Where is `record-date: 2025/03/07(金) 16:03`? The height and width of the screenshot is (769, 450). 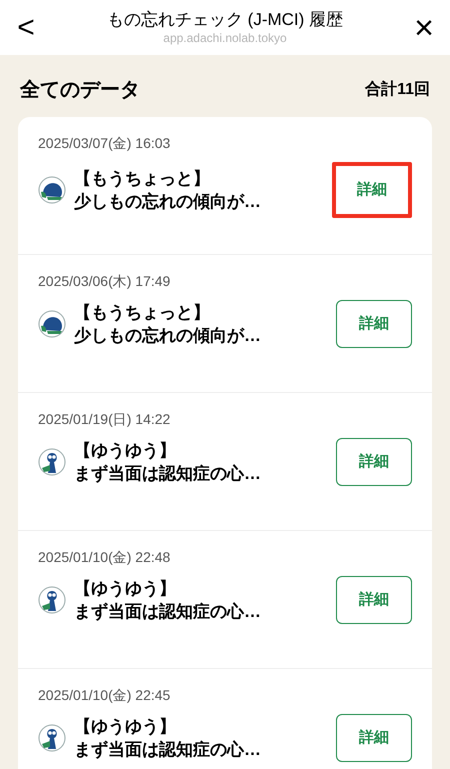
record-date: 2025/03/07(金) 16:03 is located at coordinates (105, 143).